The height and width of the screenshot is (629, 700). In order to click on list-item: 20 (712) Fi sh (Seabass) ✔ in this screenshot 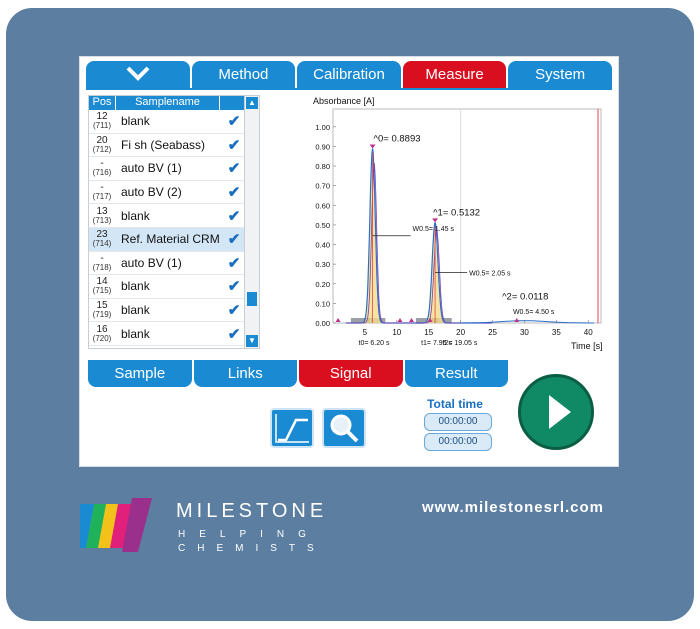, I will do `click(174, 146)`.